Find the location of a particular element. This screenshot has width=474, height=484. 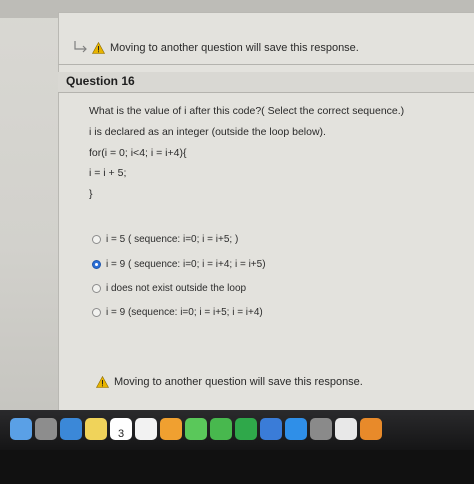

photos-icon is located at coordinates (171, 429).